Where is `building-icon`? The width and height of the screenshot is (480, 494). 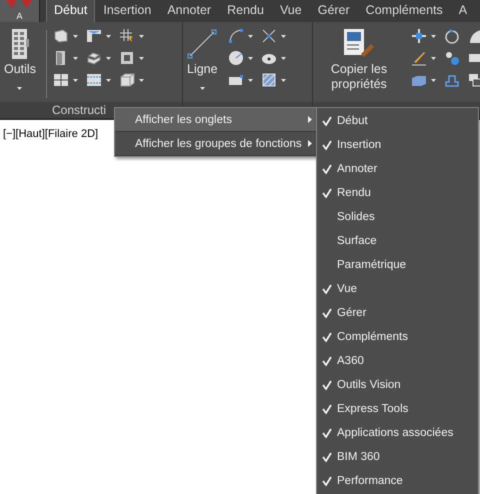 building-icon is located at coordinates (19, 44).